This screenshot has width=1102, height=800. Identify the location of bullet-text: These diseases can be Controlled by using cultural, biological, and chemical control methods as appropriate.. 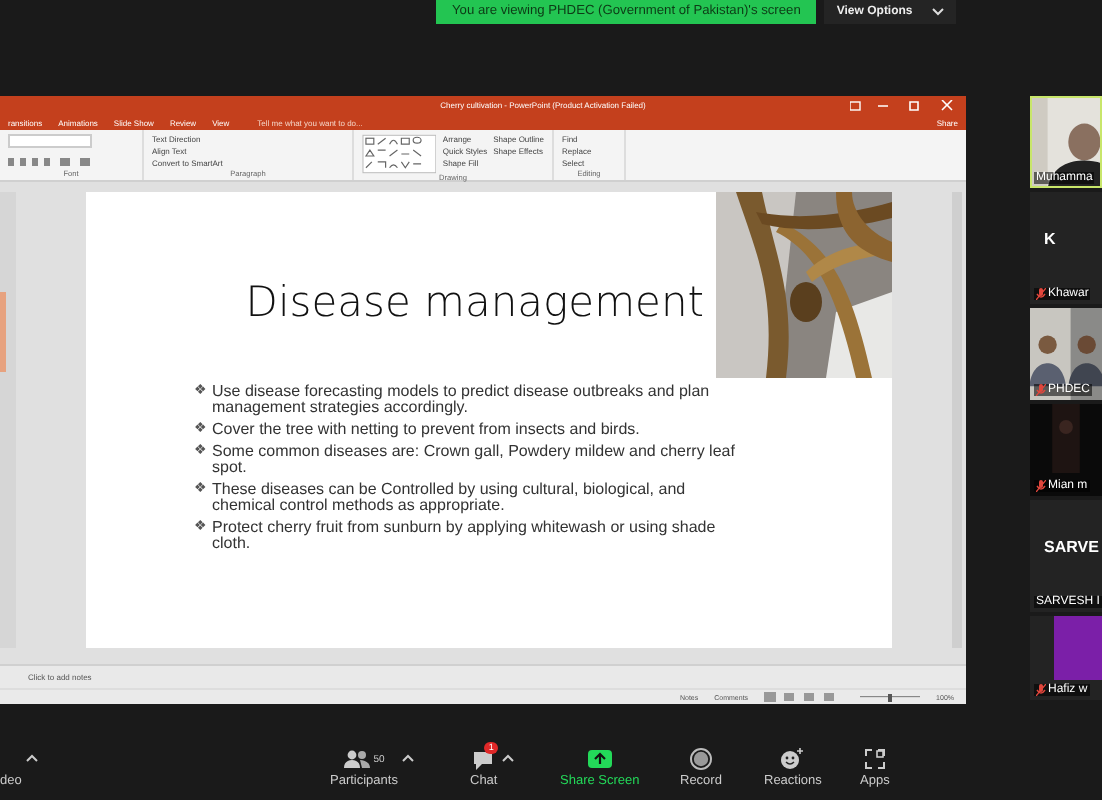
(450, 498).